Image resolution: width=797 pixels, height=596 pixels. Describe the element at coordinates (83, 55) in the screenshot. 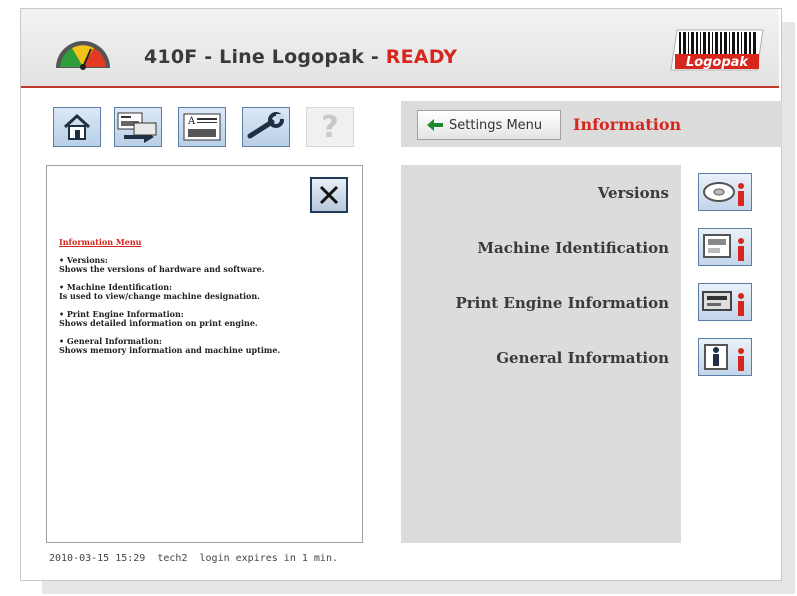

I see `status-gauge-icon` at that location.